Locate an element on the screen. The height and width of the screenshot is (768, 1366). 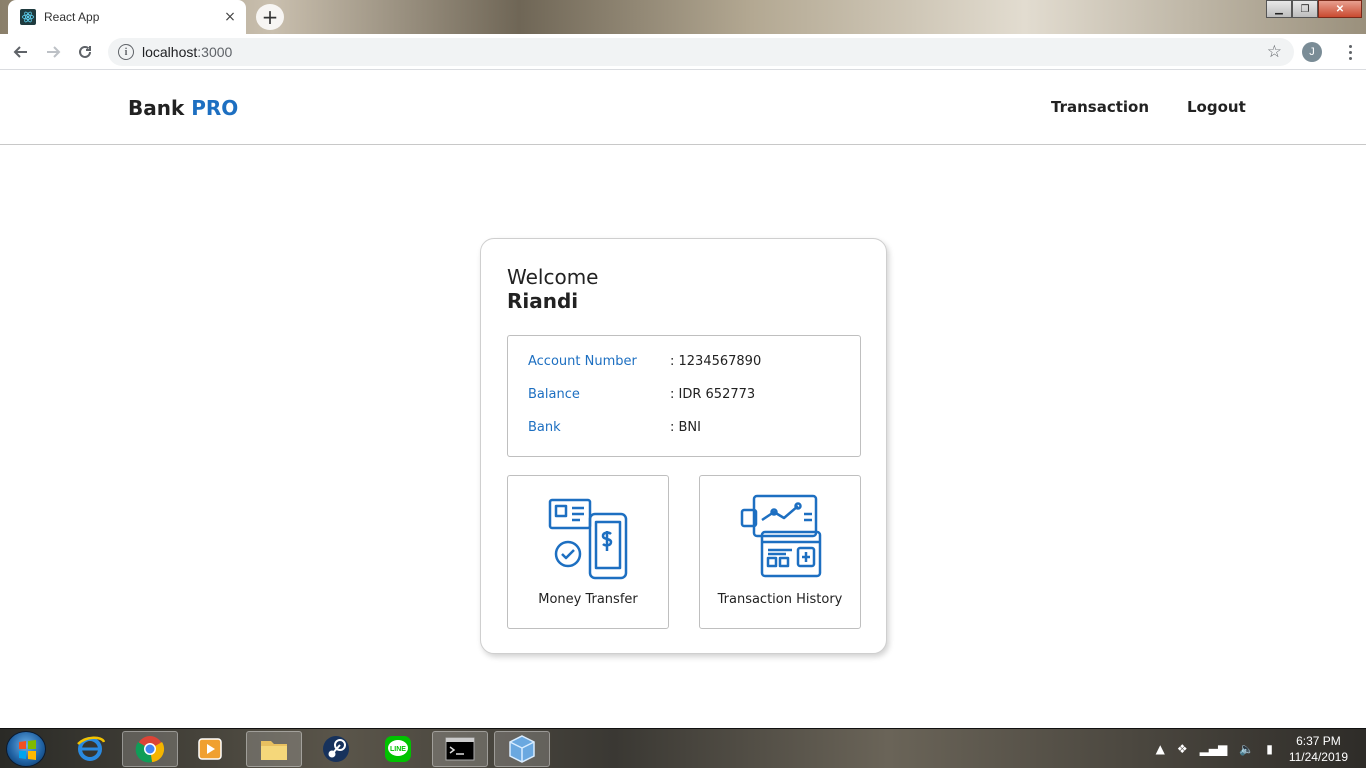
transaction-history-icon is located at coordinates (781, 536).